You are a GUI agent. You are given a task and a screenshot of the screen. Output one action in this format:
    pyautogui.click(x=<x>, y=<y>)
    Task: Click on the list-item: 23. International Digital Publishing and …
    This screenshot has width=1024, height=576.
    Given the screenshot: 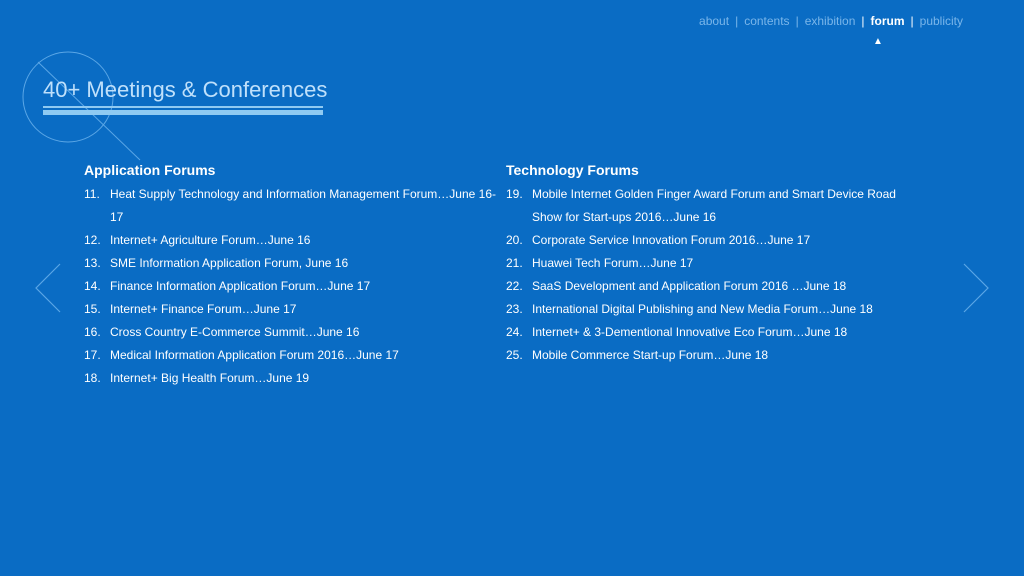 What is the action you would take?
    pyautogui.click(x=716, y=309)
    